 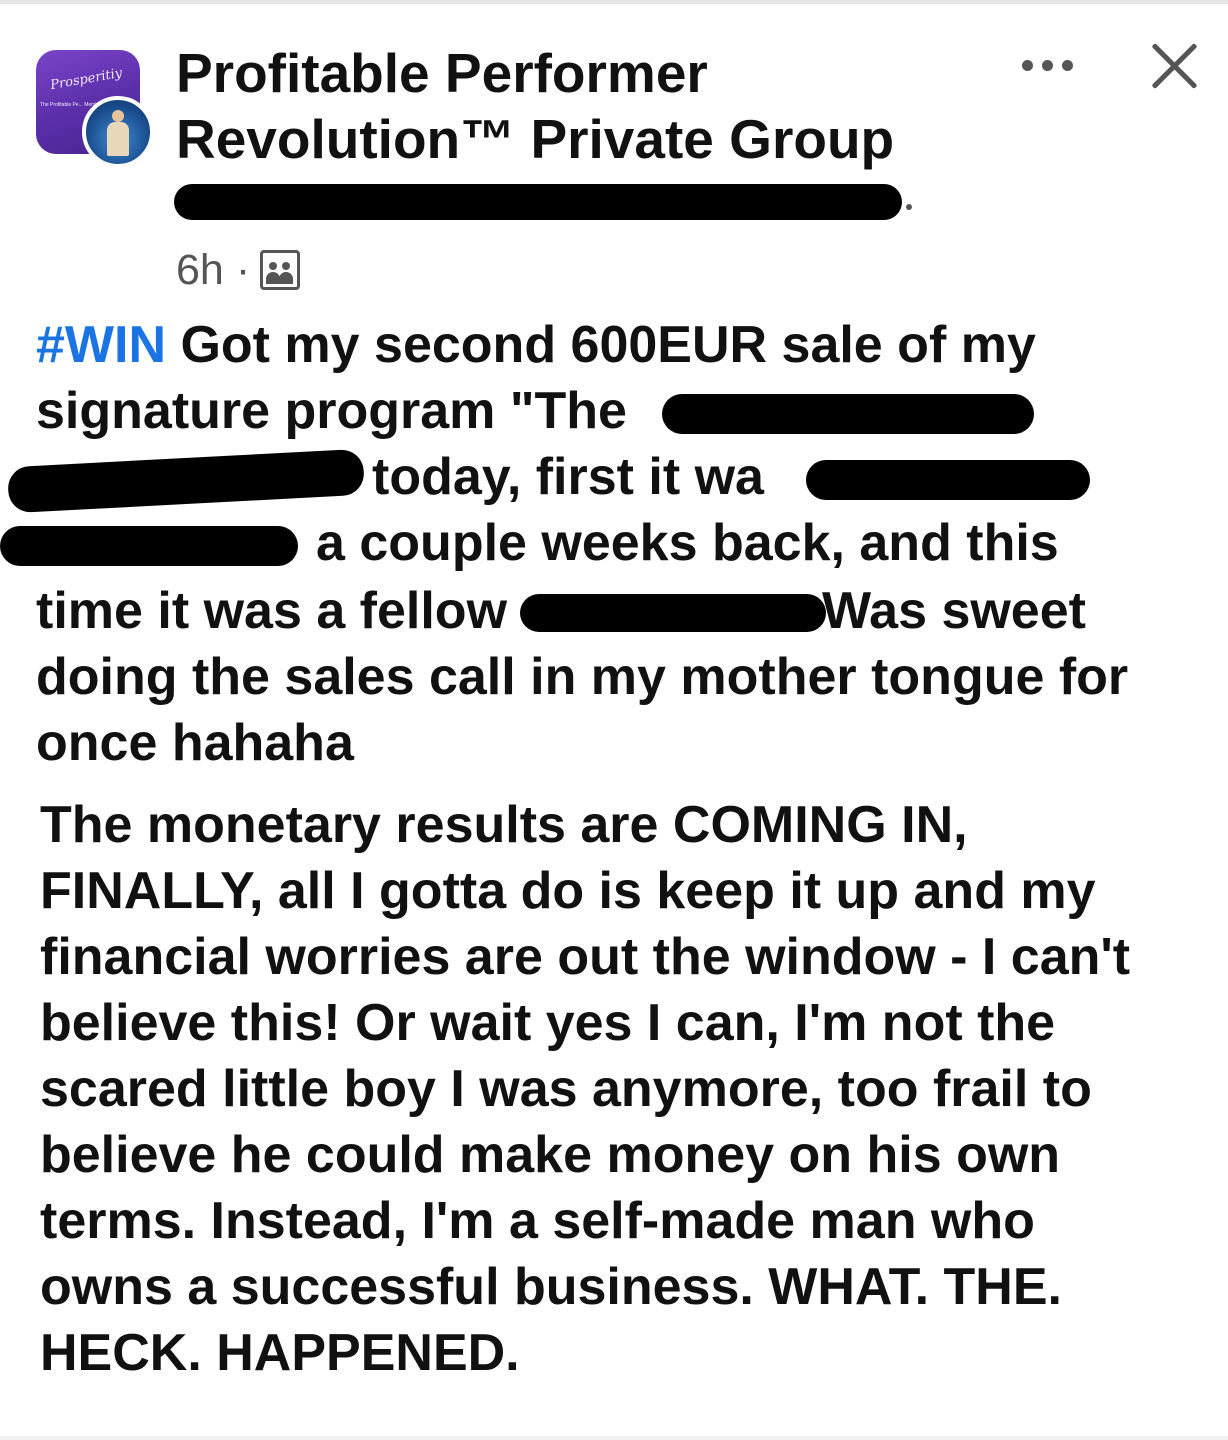 What do you see at coordinates (576, 73) in the screenshot?
I see `group-name-line-1: Profitable Performer` at bounding box center [576, 73].